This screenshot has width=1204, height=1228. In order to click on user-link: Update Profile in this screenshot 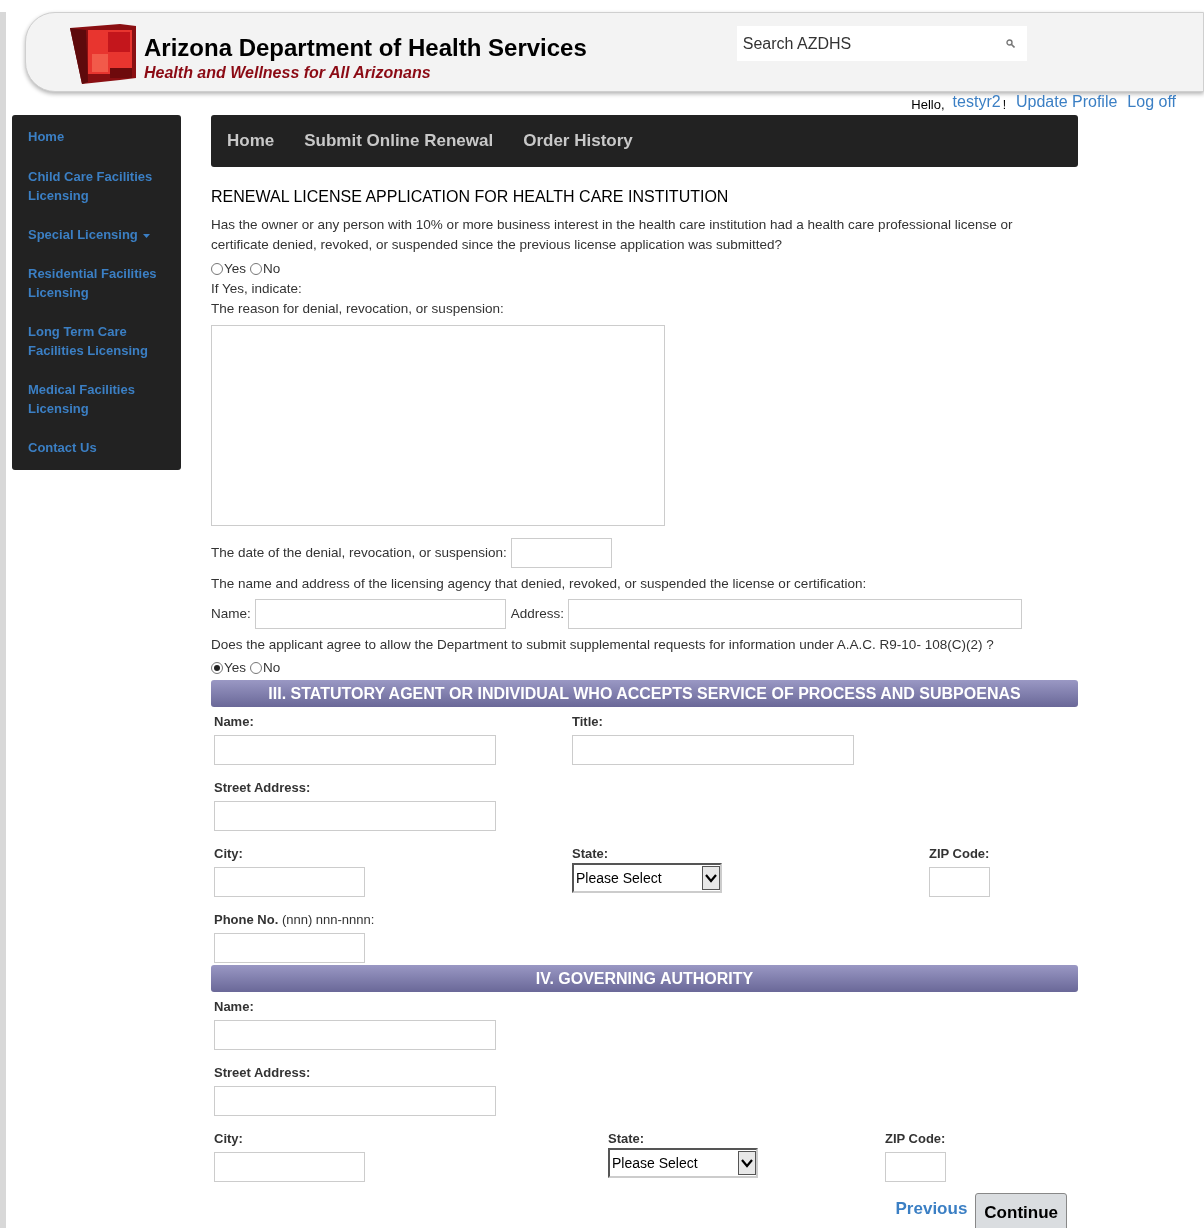, I will do `click(1066, 102)`.